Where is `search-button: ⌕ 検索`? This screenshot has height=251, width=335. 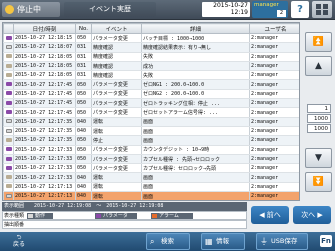 search-button: ⌕ 検索 is located at coordinates (168, 241).